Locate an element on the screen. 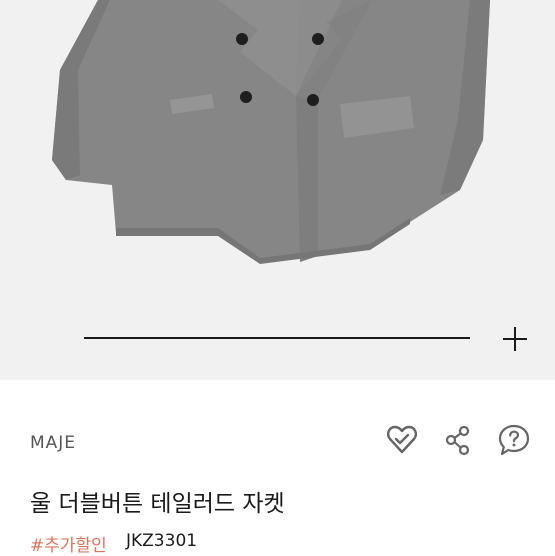  product-title: 울 더블버튼 테일러드 자켓 is located at coordinates (157, 504).